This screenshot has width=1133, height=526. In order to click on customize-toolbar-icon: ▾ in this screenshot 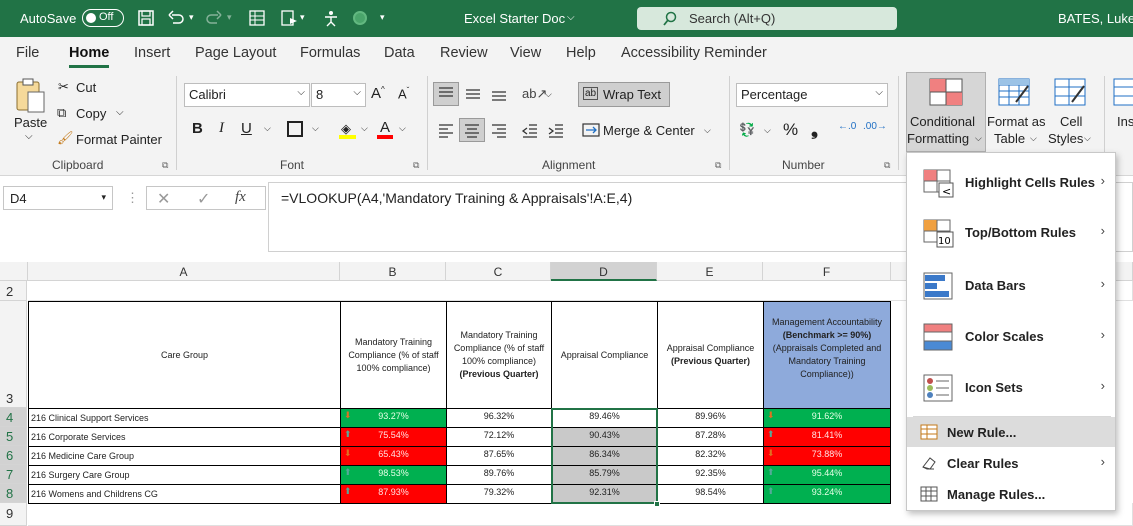, I will do `click(382, 17)`.